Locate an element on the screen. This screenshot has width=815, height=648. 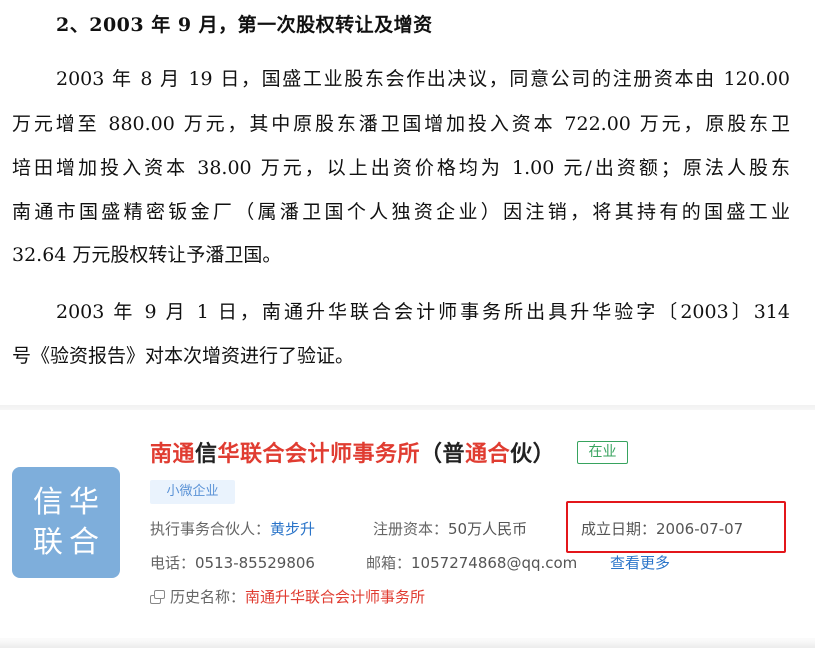
paragraph-line: 南通市国盛精密钣金厂（属潘卫国个人独资企业）因注销，将其持有的国盛工业 is located at coordinates (401, 212).